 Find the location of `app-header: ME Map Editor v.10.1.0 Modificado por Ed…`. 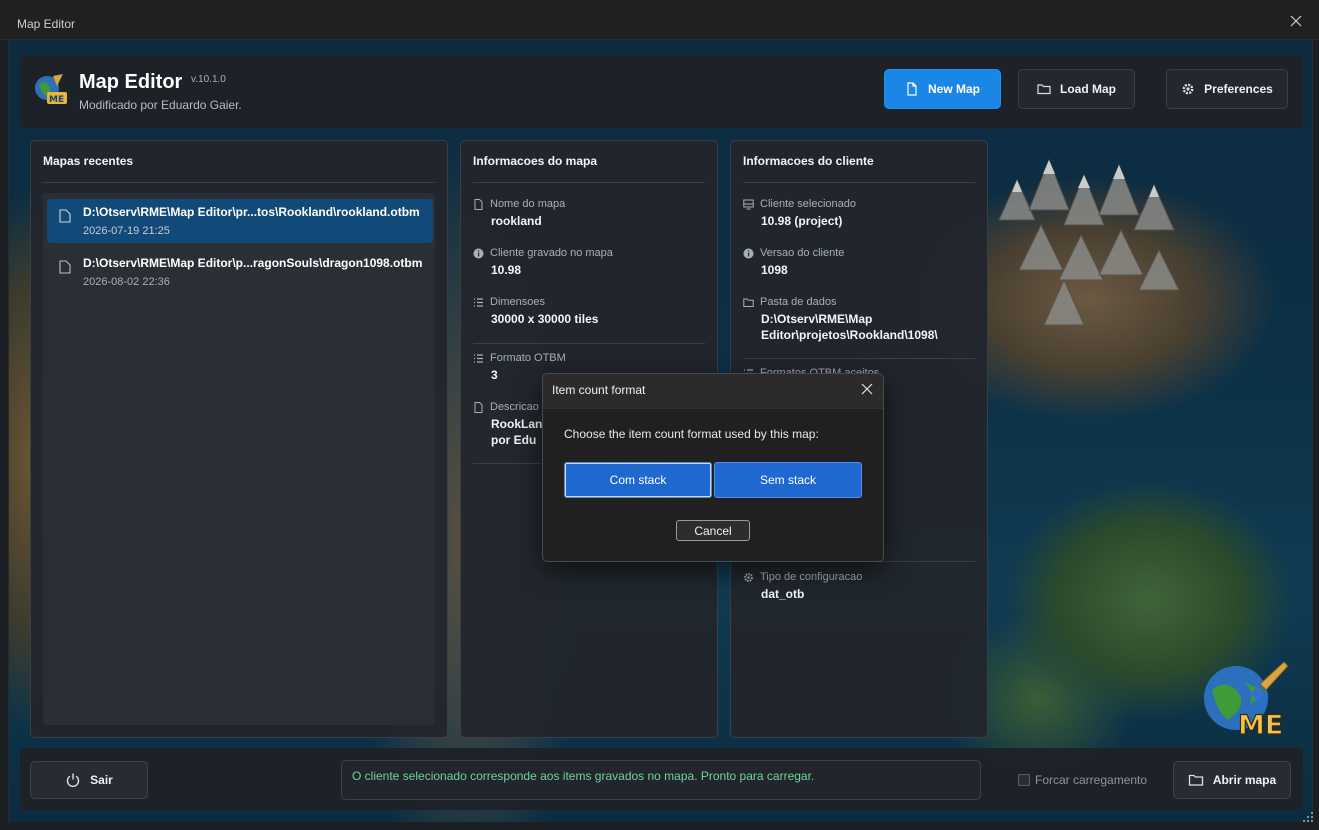

app-header: ME Map Editor v.10.1.0 Modificado por Ed… is located at coordinates (661, 91).